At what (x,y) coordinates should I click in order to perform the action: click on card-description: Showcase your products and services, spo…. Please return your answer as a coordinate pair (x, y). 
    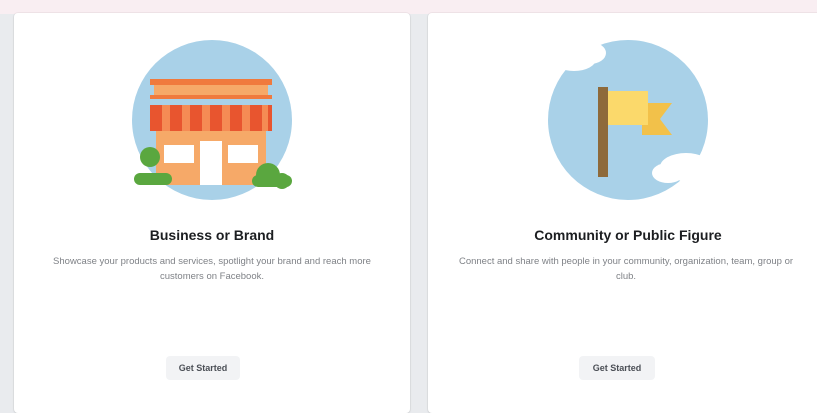
    Looking at the image, I should click on (212, 269).